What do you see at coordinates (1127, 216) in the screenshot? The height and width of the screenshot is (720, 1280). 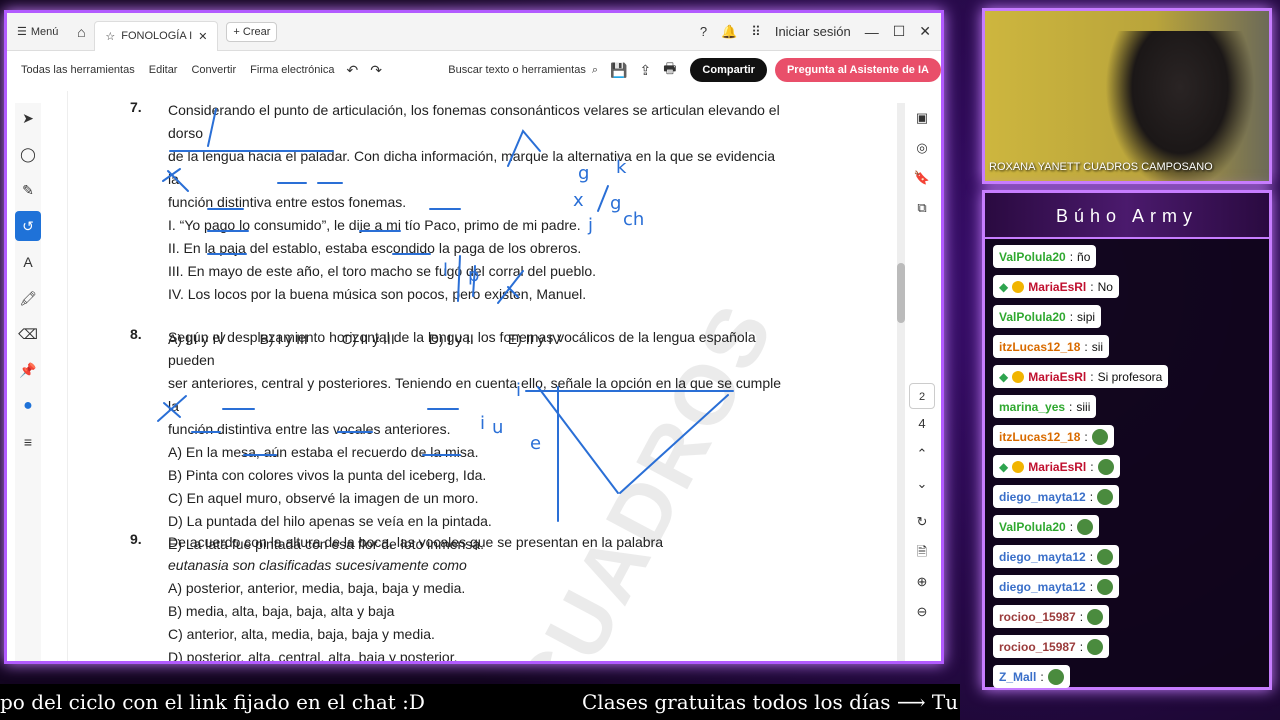 I see `chat-title: Búho Army` at bounding box center [1127, 216].